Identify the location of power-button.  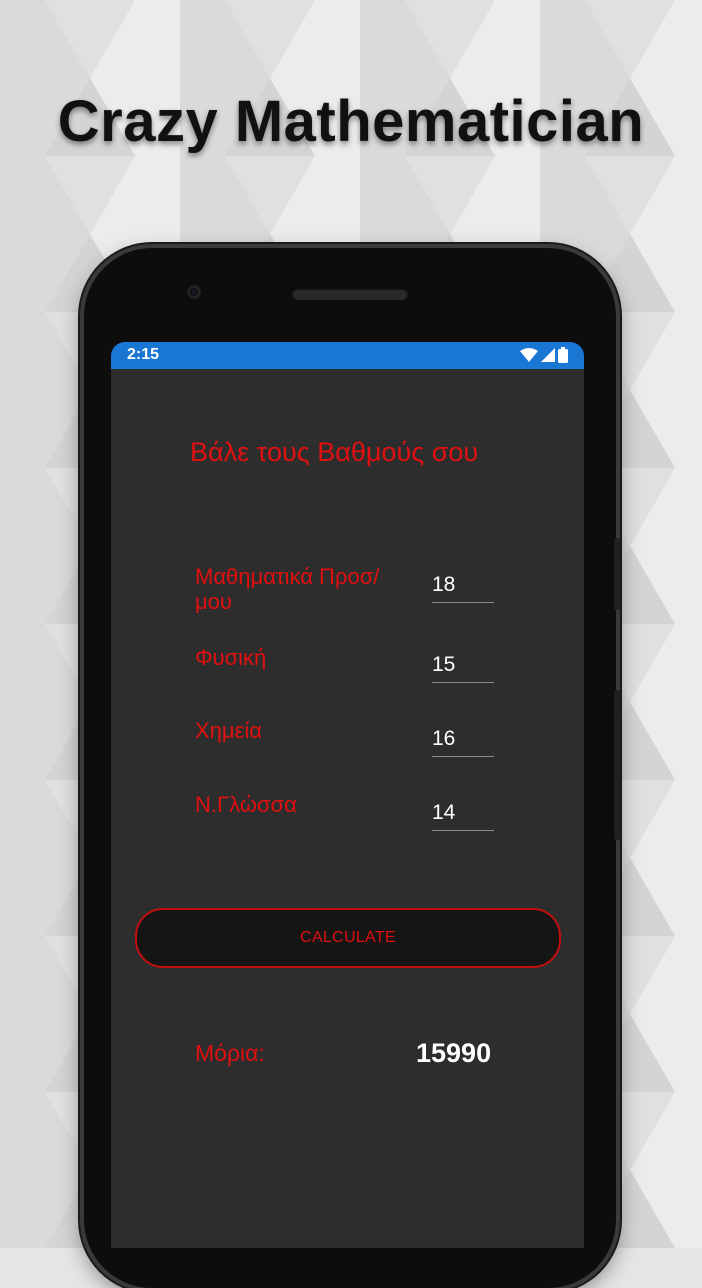
(617, 574).